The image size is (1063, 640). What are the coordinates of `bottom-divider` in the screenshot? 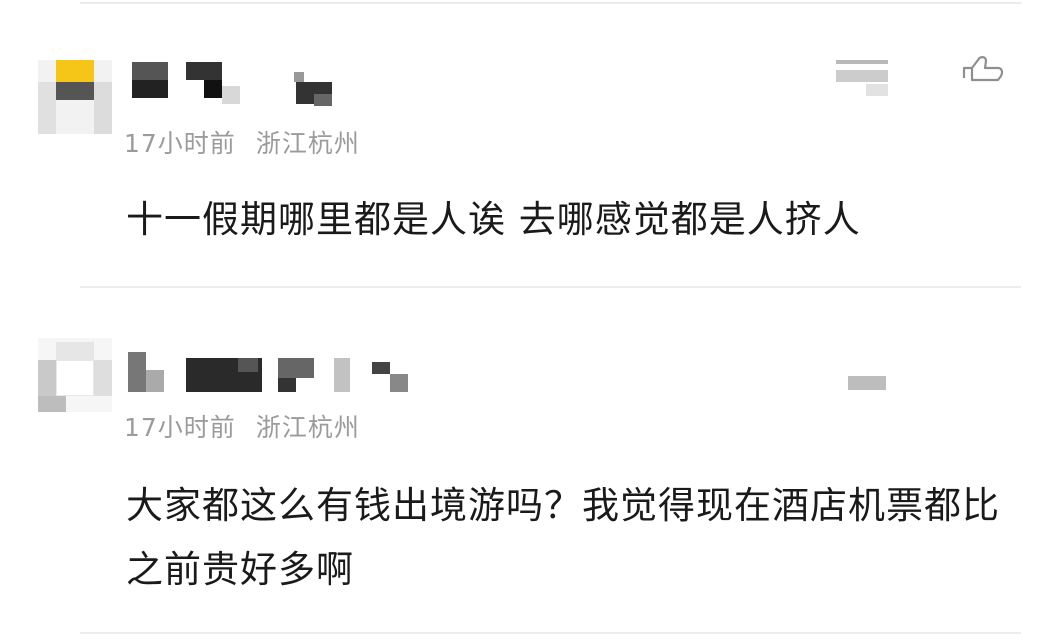 It's located at (550, 633).